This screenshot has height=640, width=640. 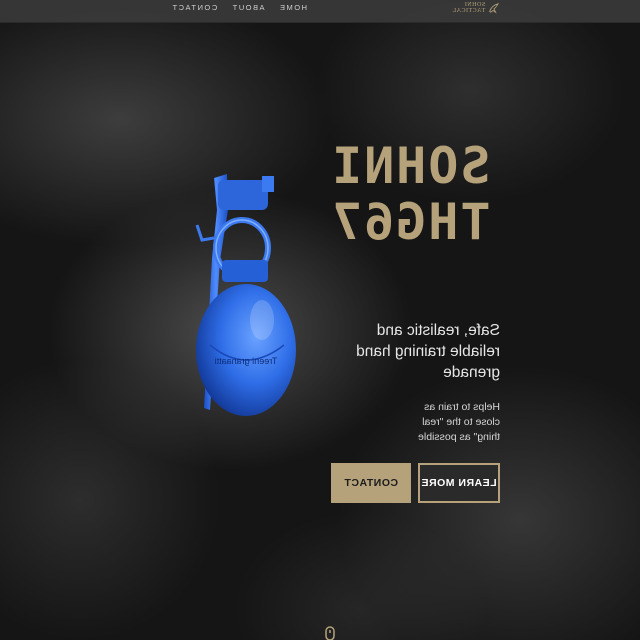 What do you see at coordinates (293, 7) in the screenshot?
I see `nav-link-home: HOME` at bounding box center [293, 7].